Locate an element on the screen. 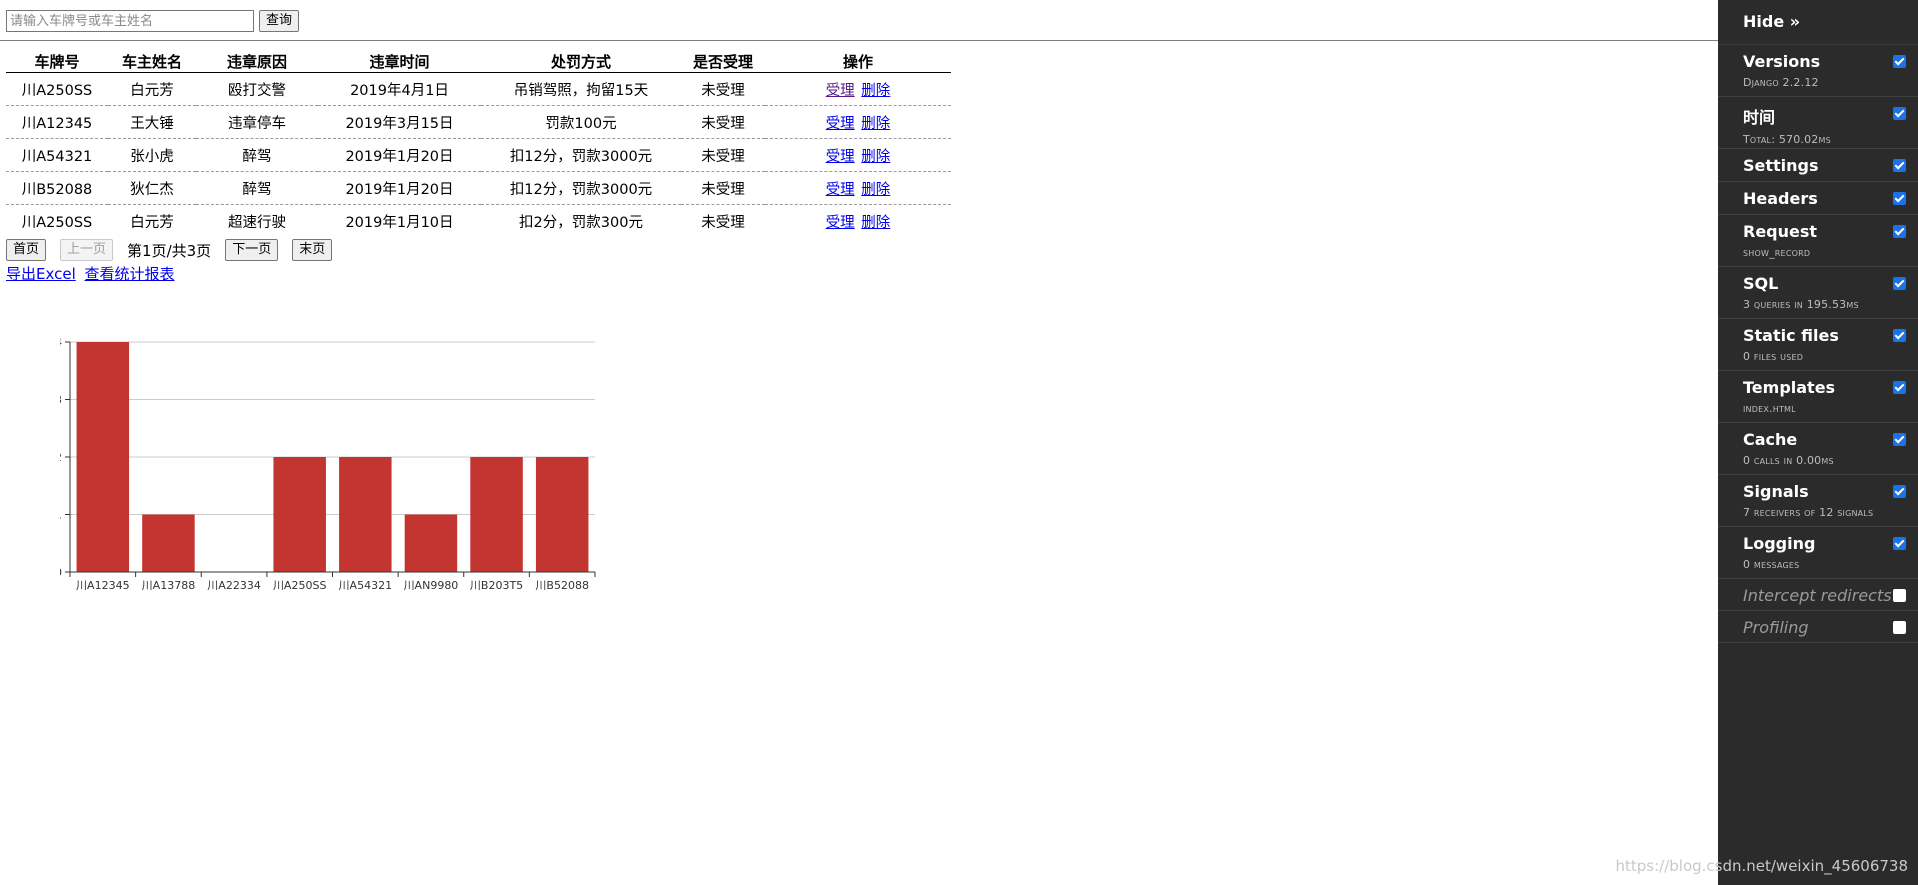 The width and height of the screenshot is (1918, 885). panel-title: Settings is located at coordinates (1781, 165).